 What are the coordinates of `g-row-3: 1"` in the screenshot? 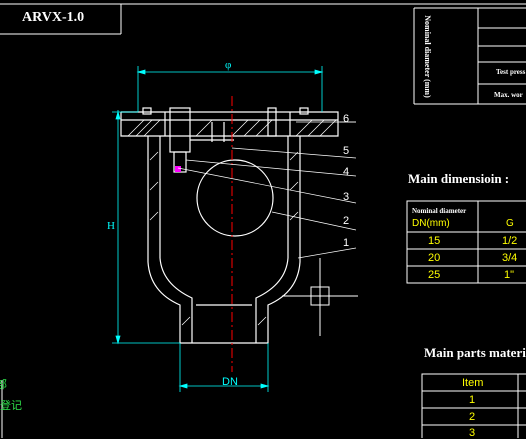 It's located at (509, 275).